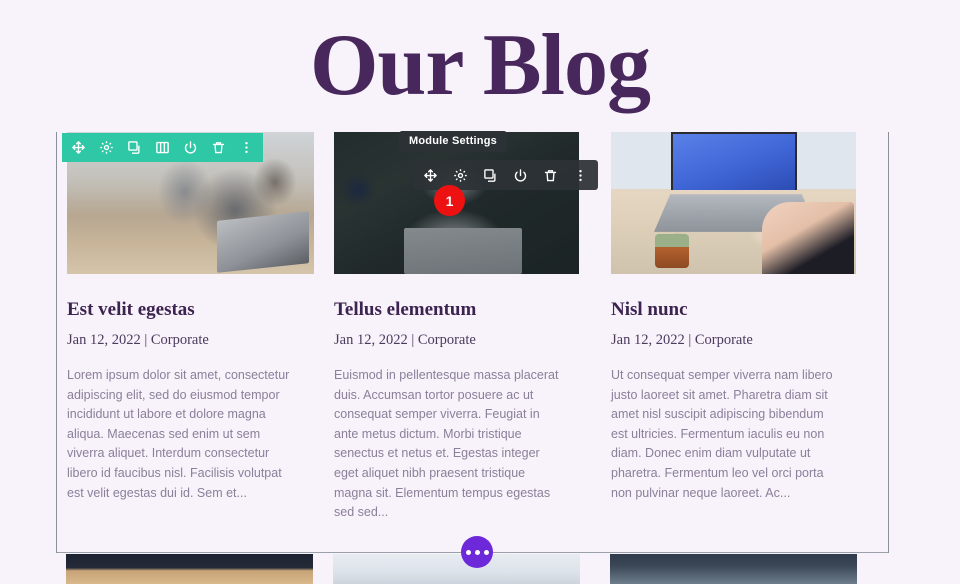  I want to click on post-title: Est velit egestas, so click(187, 310).